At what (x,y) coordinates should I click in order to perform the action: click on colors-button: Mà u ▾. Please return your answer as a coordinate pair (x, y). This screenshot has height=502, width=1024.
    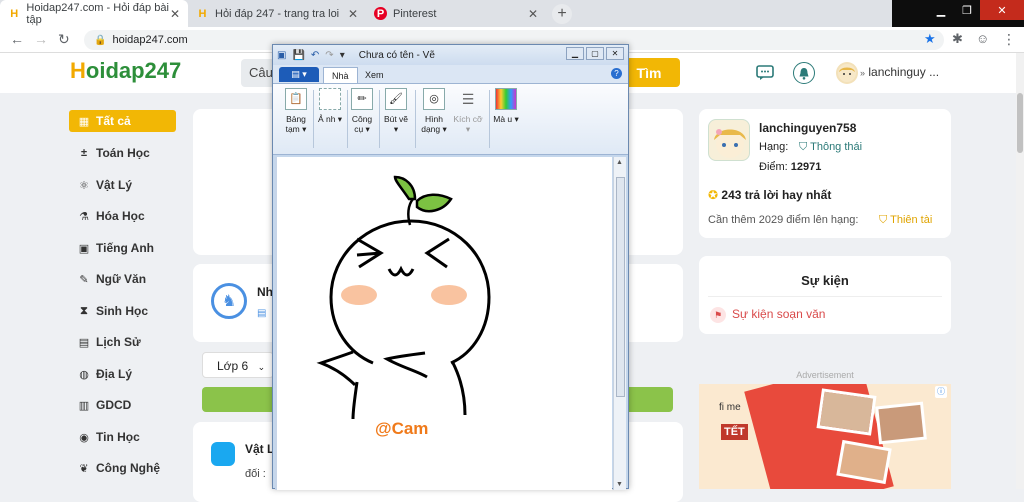
    Looking at the image, I should click on (506, 119).